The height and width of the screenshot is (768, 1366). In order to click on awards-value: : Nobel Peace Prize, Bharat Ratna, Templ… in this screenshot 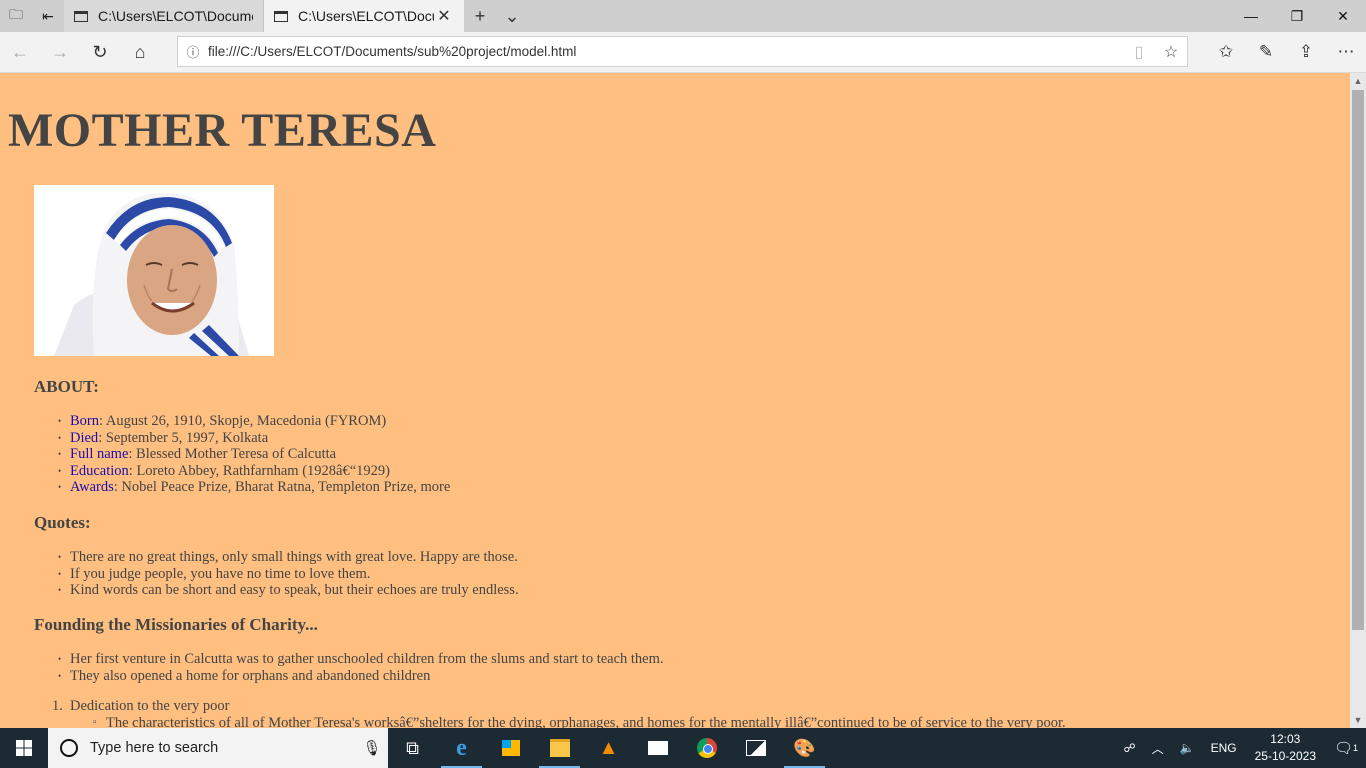, I will do `click(282, 487)`.